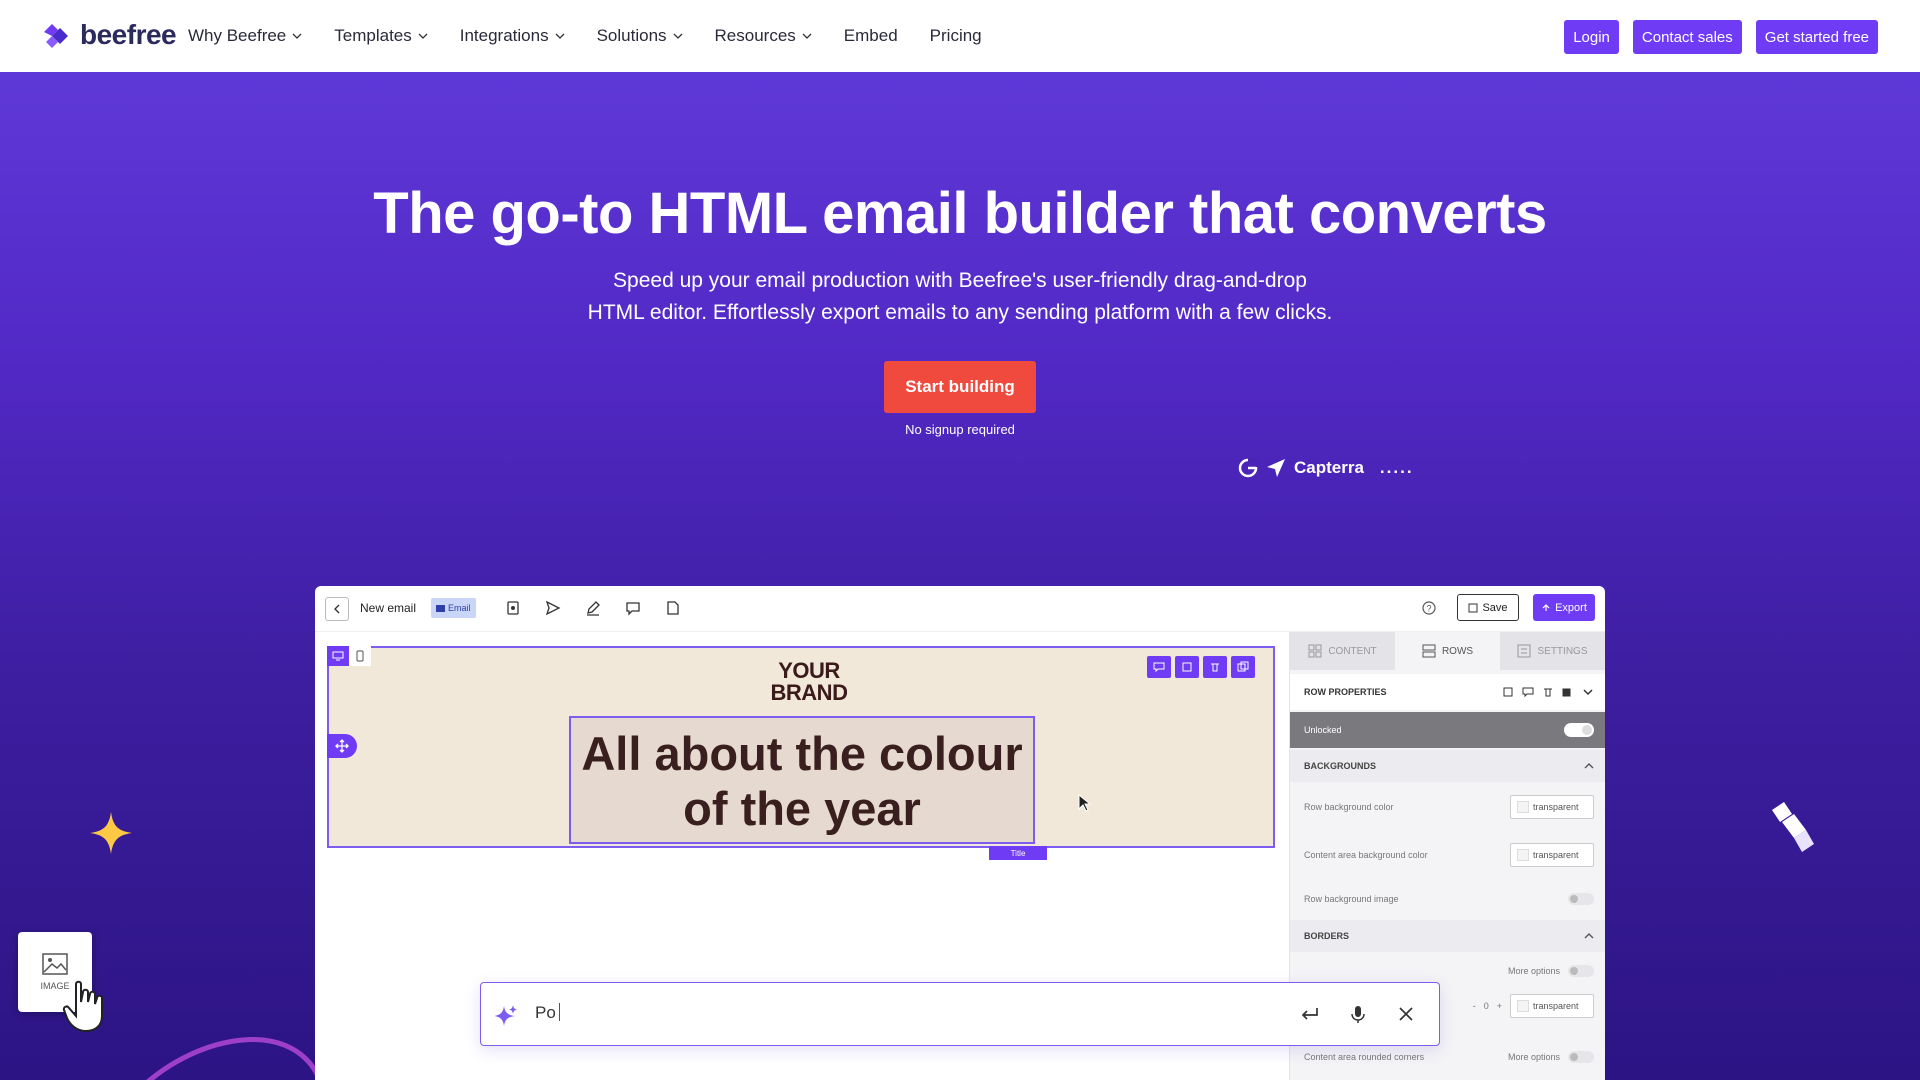  I want to click on rounded-corners-control: More options, so click(1551, 1057).